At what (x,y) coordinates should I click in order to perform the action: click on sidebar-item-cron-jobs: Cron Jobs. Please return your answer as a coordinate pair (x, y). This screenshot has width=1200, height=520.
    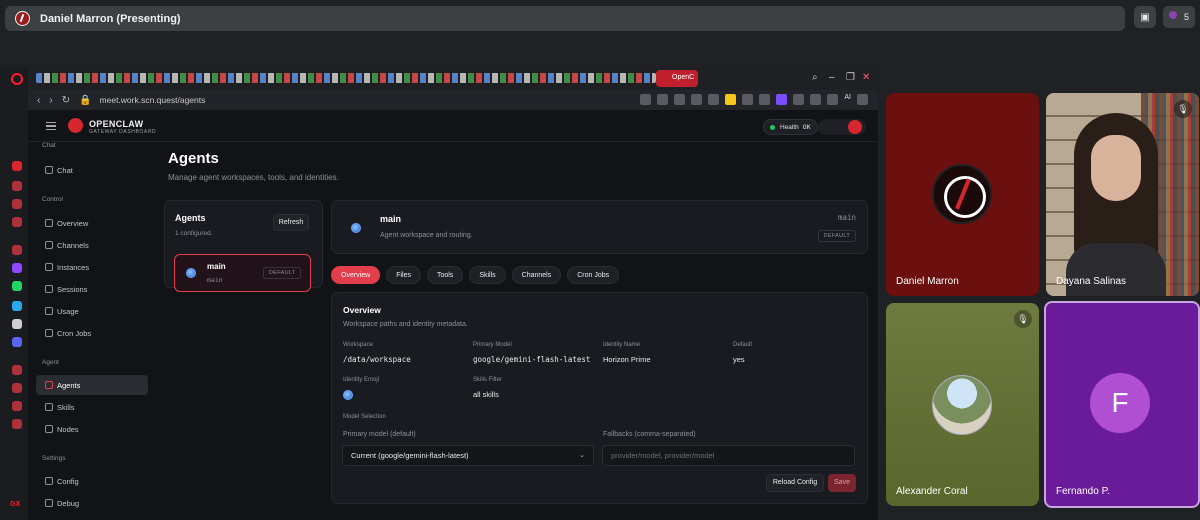
    Looking at the image, I should click on (92, 333).